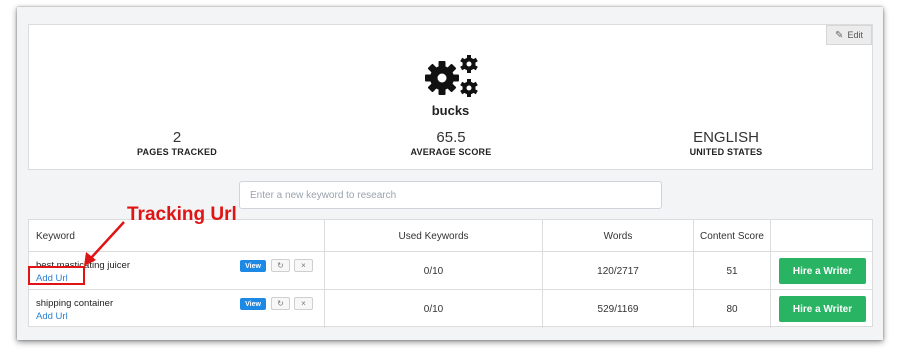  I want to click on header-words: Words, so click(618, 236).